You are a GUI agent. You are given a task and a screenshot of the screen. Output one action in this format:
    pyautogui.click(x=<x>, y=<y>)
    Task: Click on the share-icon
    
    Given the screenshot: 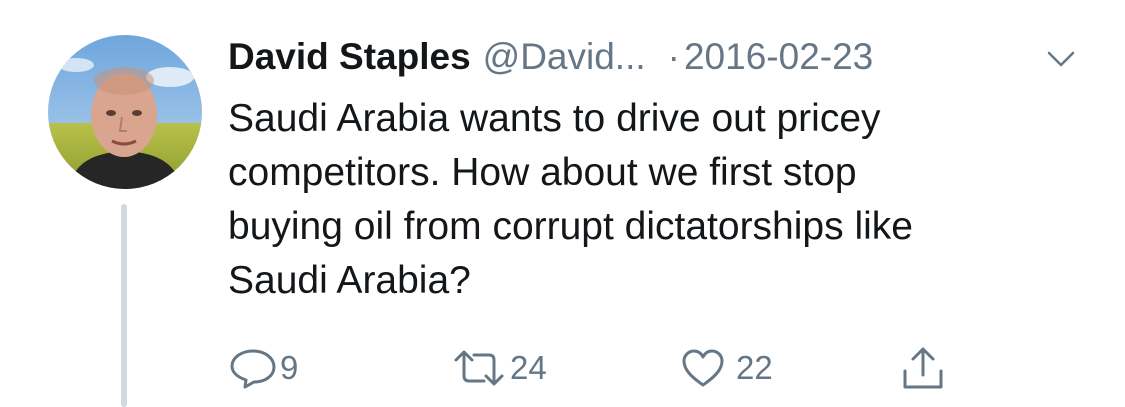 What is the action you would take?
    pyautogui.click(x=923, y=368)
    